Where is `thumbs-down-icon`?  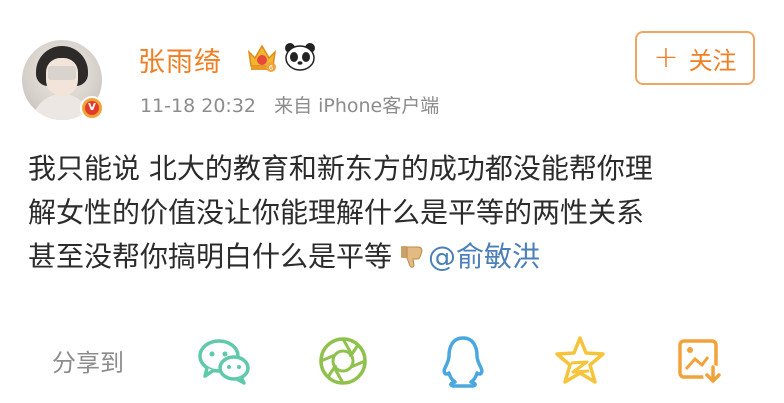 thumbs-down-icon is located at coordinates (412, 257).